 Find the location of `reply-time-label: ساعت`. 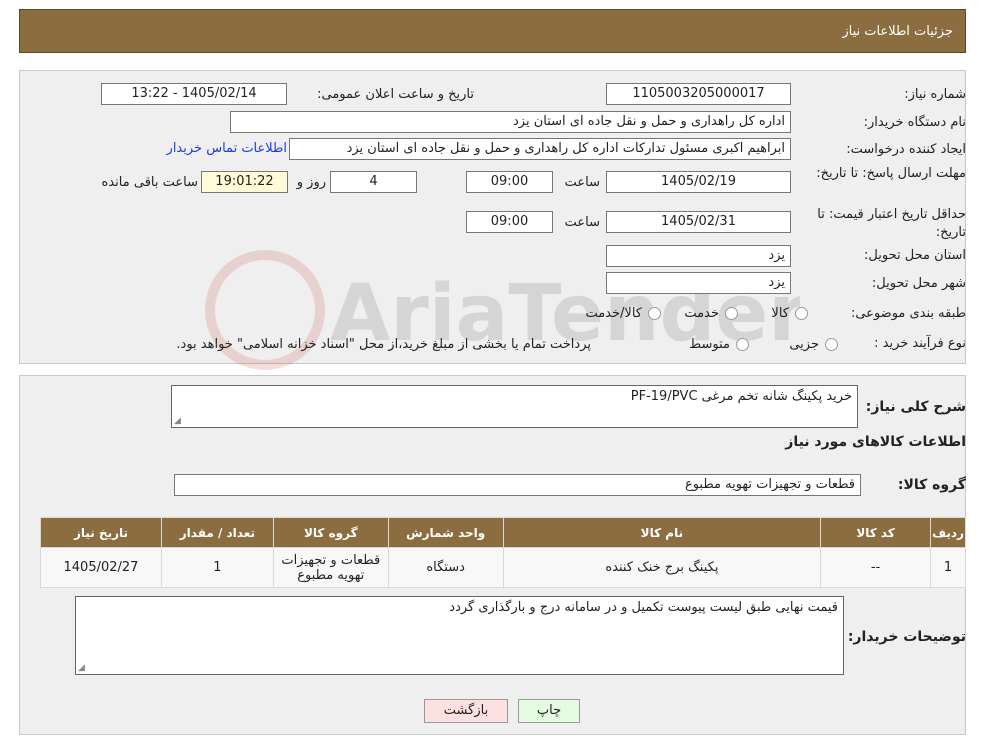

reply-time-label: ساعت is located at coordinates (582, 182).